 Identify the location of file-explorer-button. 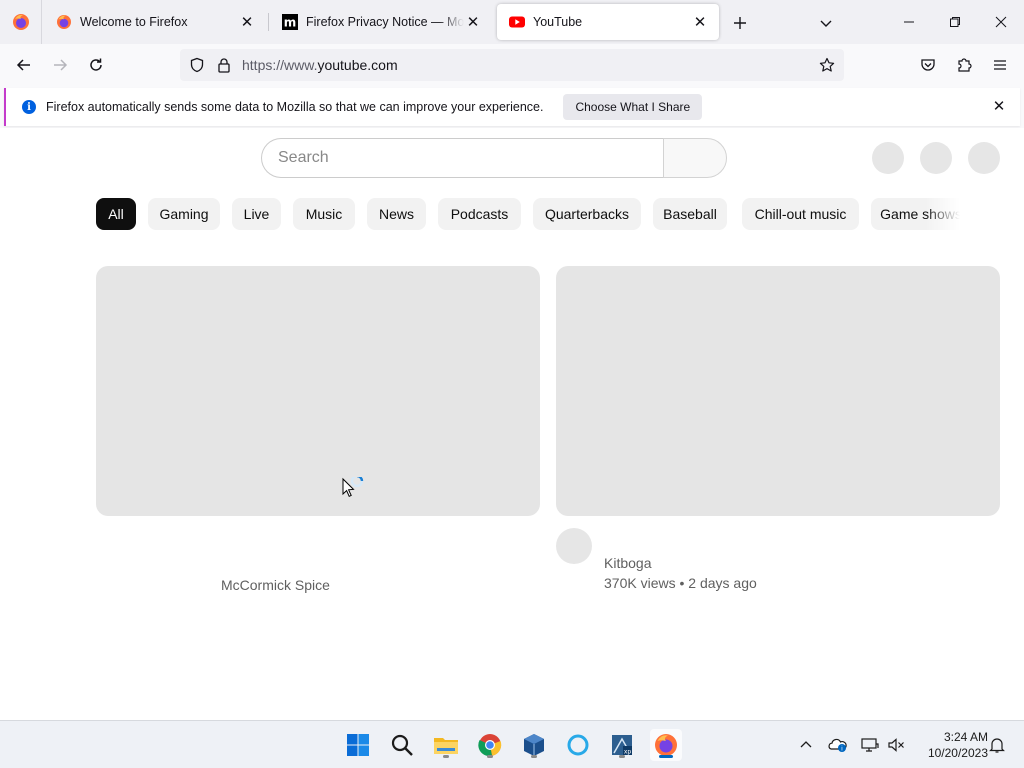
(446, 745).